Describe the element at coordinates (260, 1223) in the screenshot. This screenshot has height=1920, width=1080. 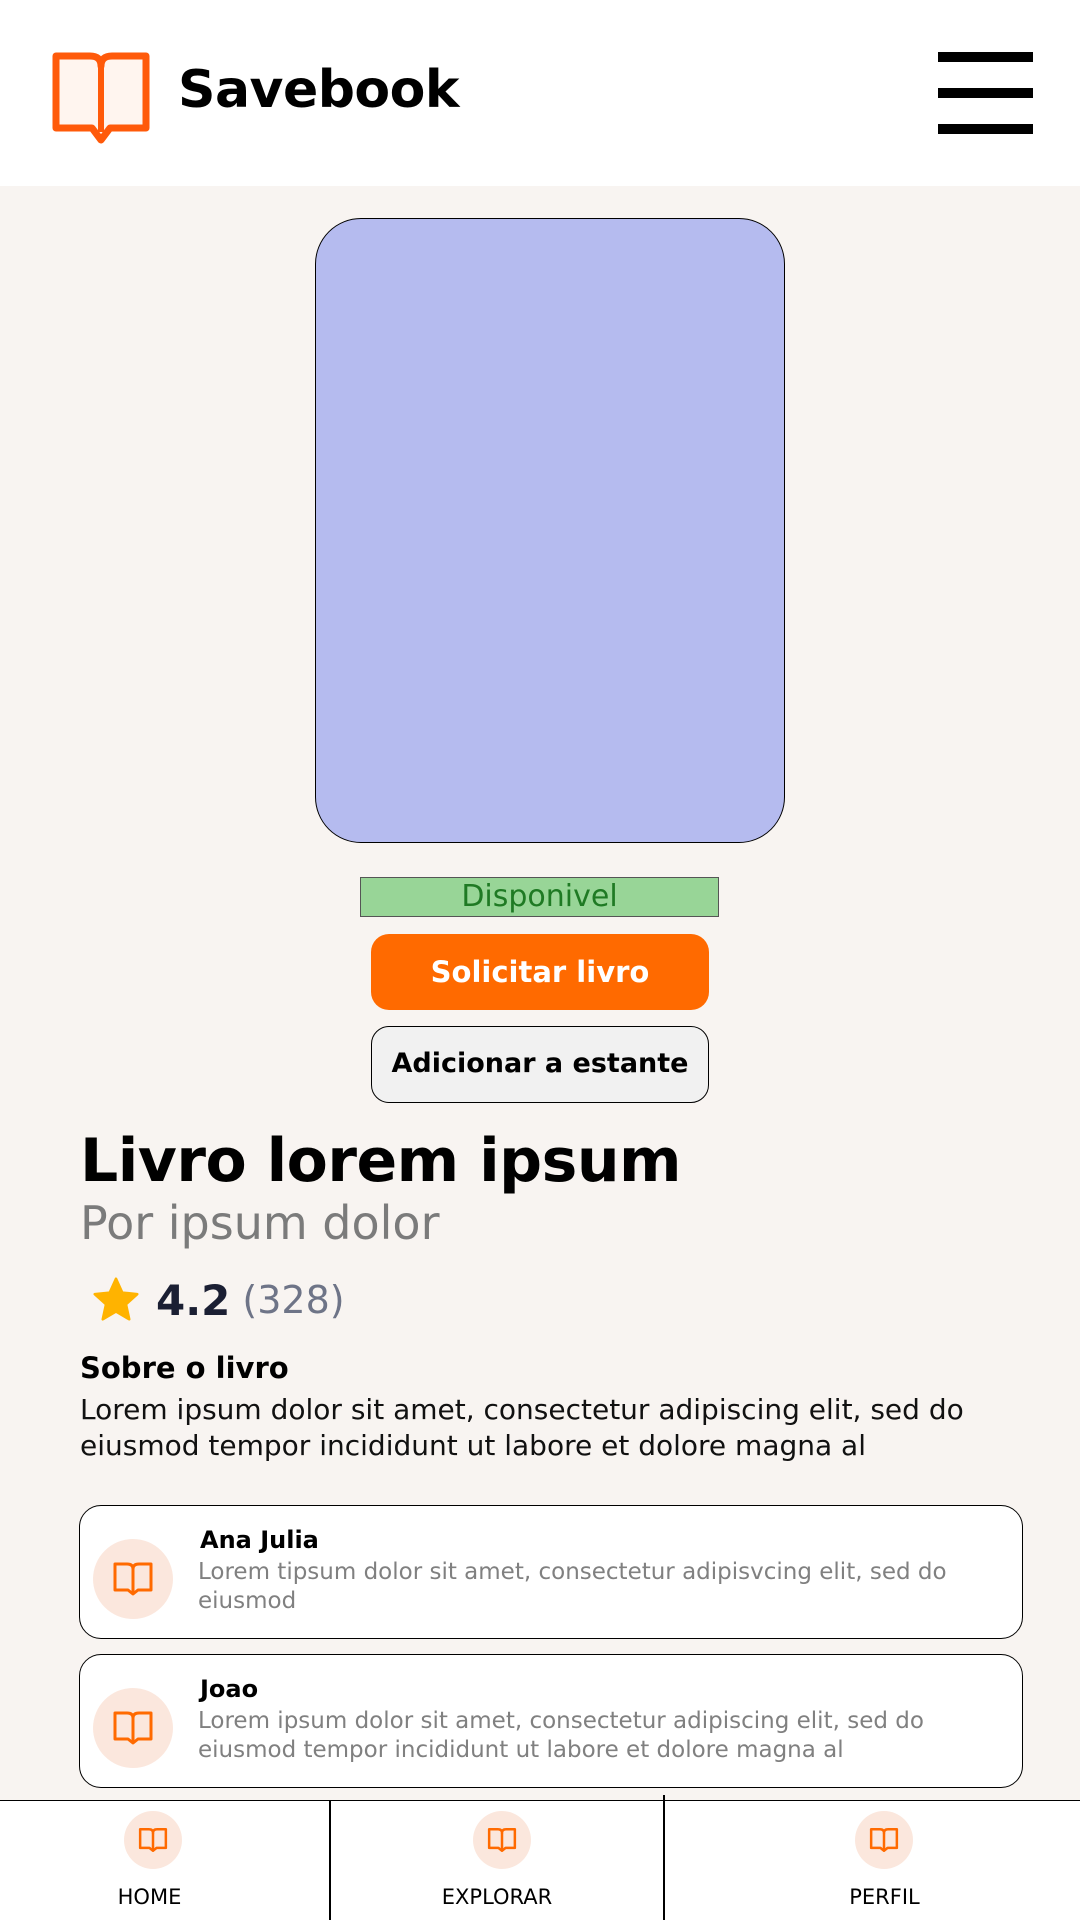
I see `book-author: Por ipsum dolor` at that location.